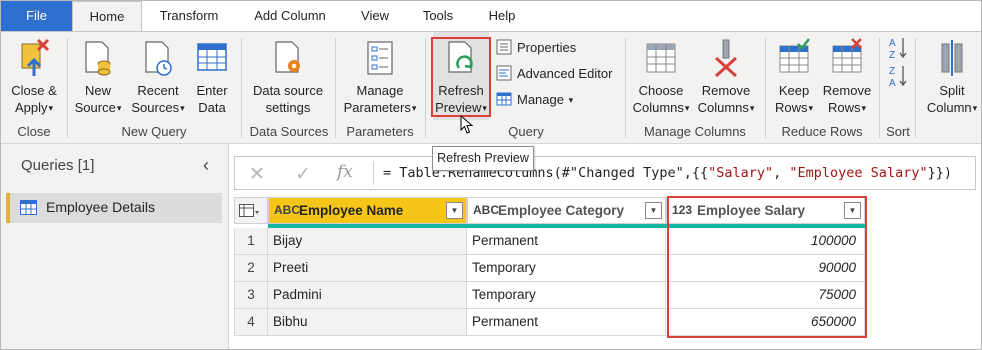 The height and width of the screenshot is (350, 982). What do you see at coordinates (483, 158) in the screenshot?
I see `refresh-preview-tooltip: Refresh Preview` at bounding box center [483, 158].